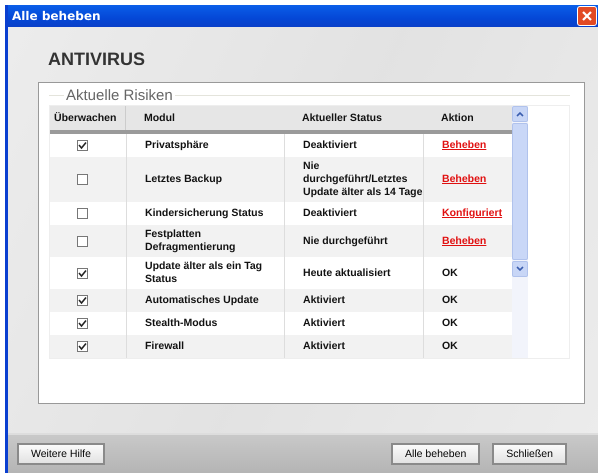 Image resolution: width=598 pixels, height=473 pixels. What do you see at coordinates (529, 454) in the screenshot?
I see `dialog-button: Schließen` at bounding box center [529, 454].